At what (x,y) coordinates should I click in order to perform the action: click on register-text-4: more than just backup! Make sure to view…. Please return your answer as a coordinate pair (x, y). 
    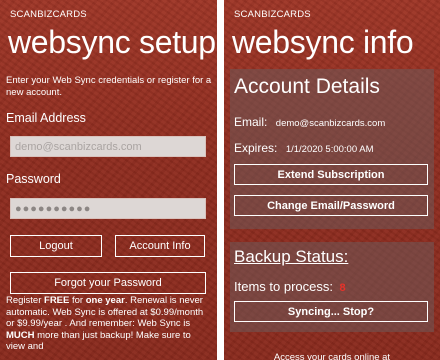
    Looking at the image, I should click on (98, 341).